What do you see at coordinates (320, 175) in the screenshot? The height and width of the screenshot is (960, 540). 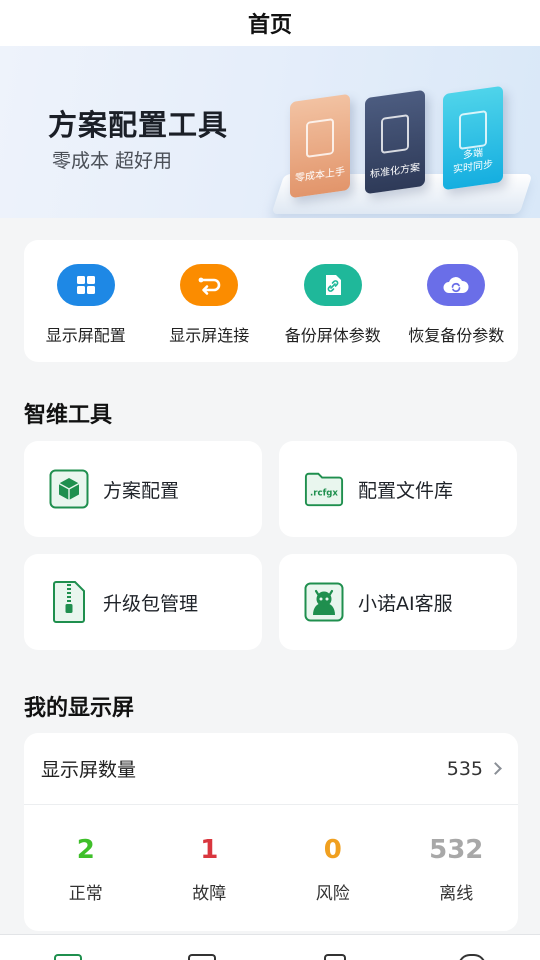 I see `banner-card-label: 零成本上手` at bounding box center [320, 175].